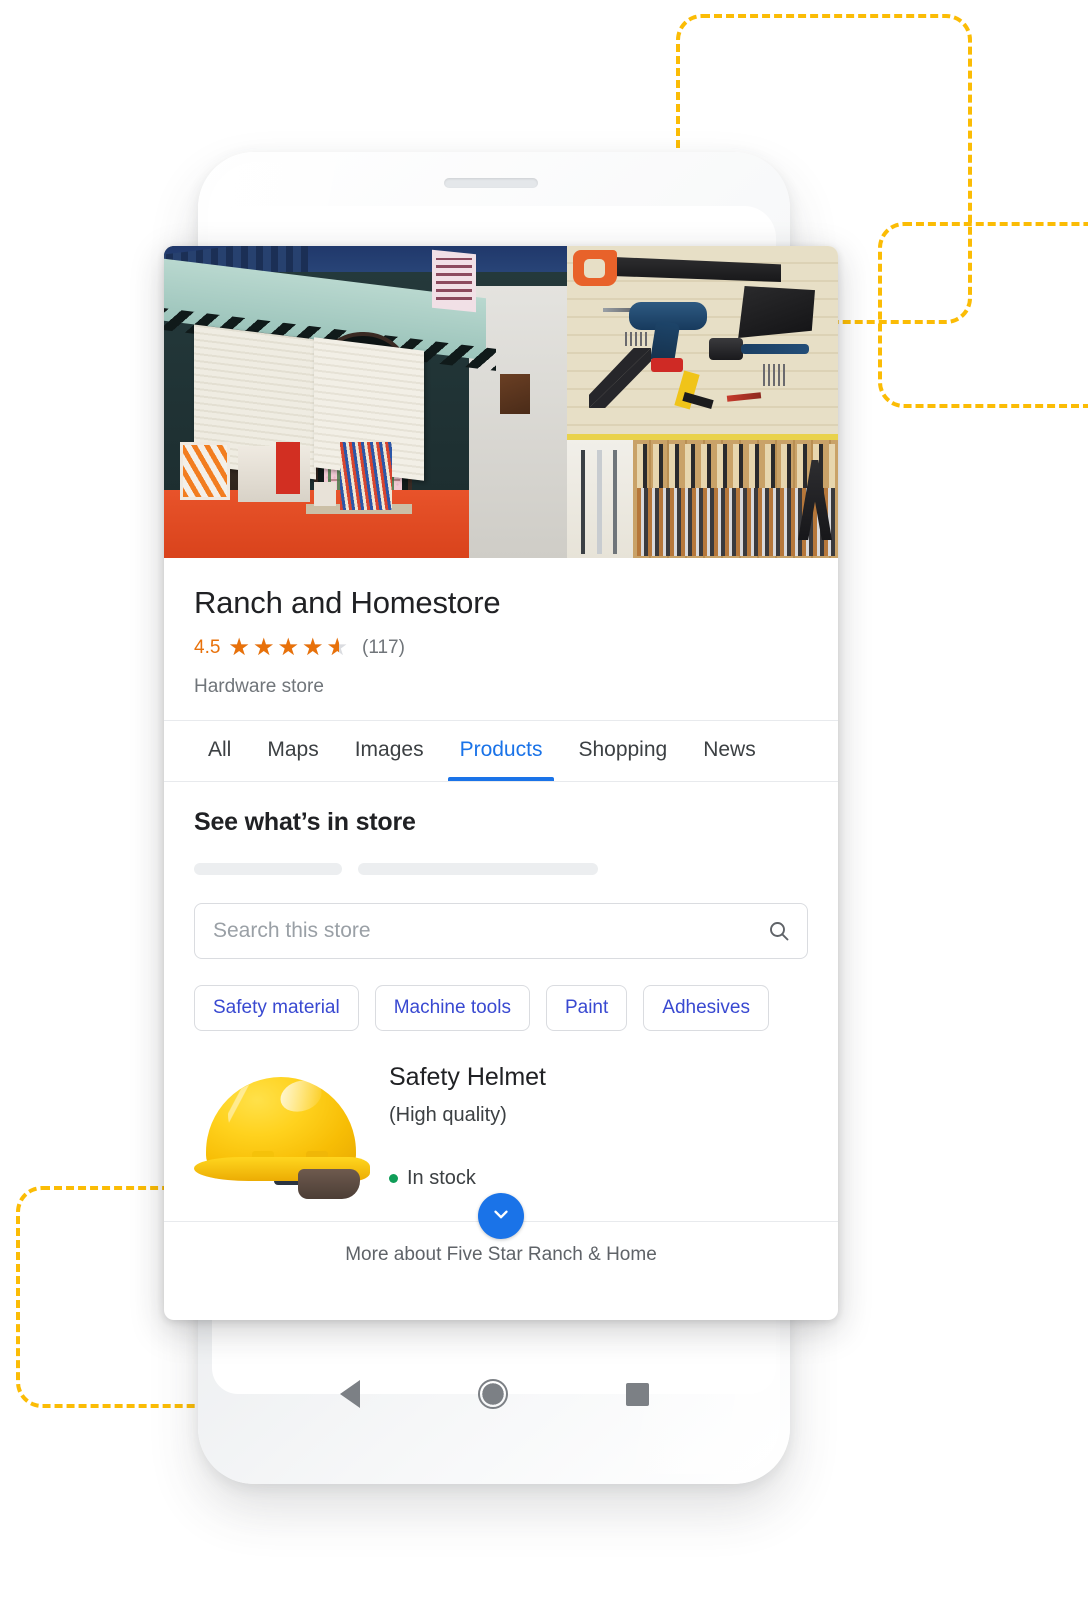 The width and height of the screenshot is (1088, 1620). I want to click on result-tabs: All Maps Images Products Shopping News, so click(501, 751).